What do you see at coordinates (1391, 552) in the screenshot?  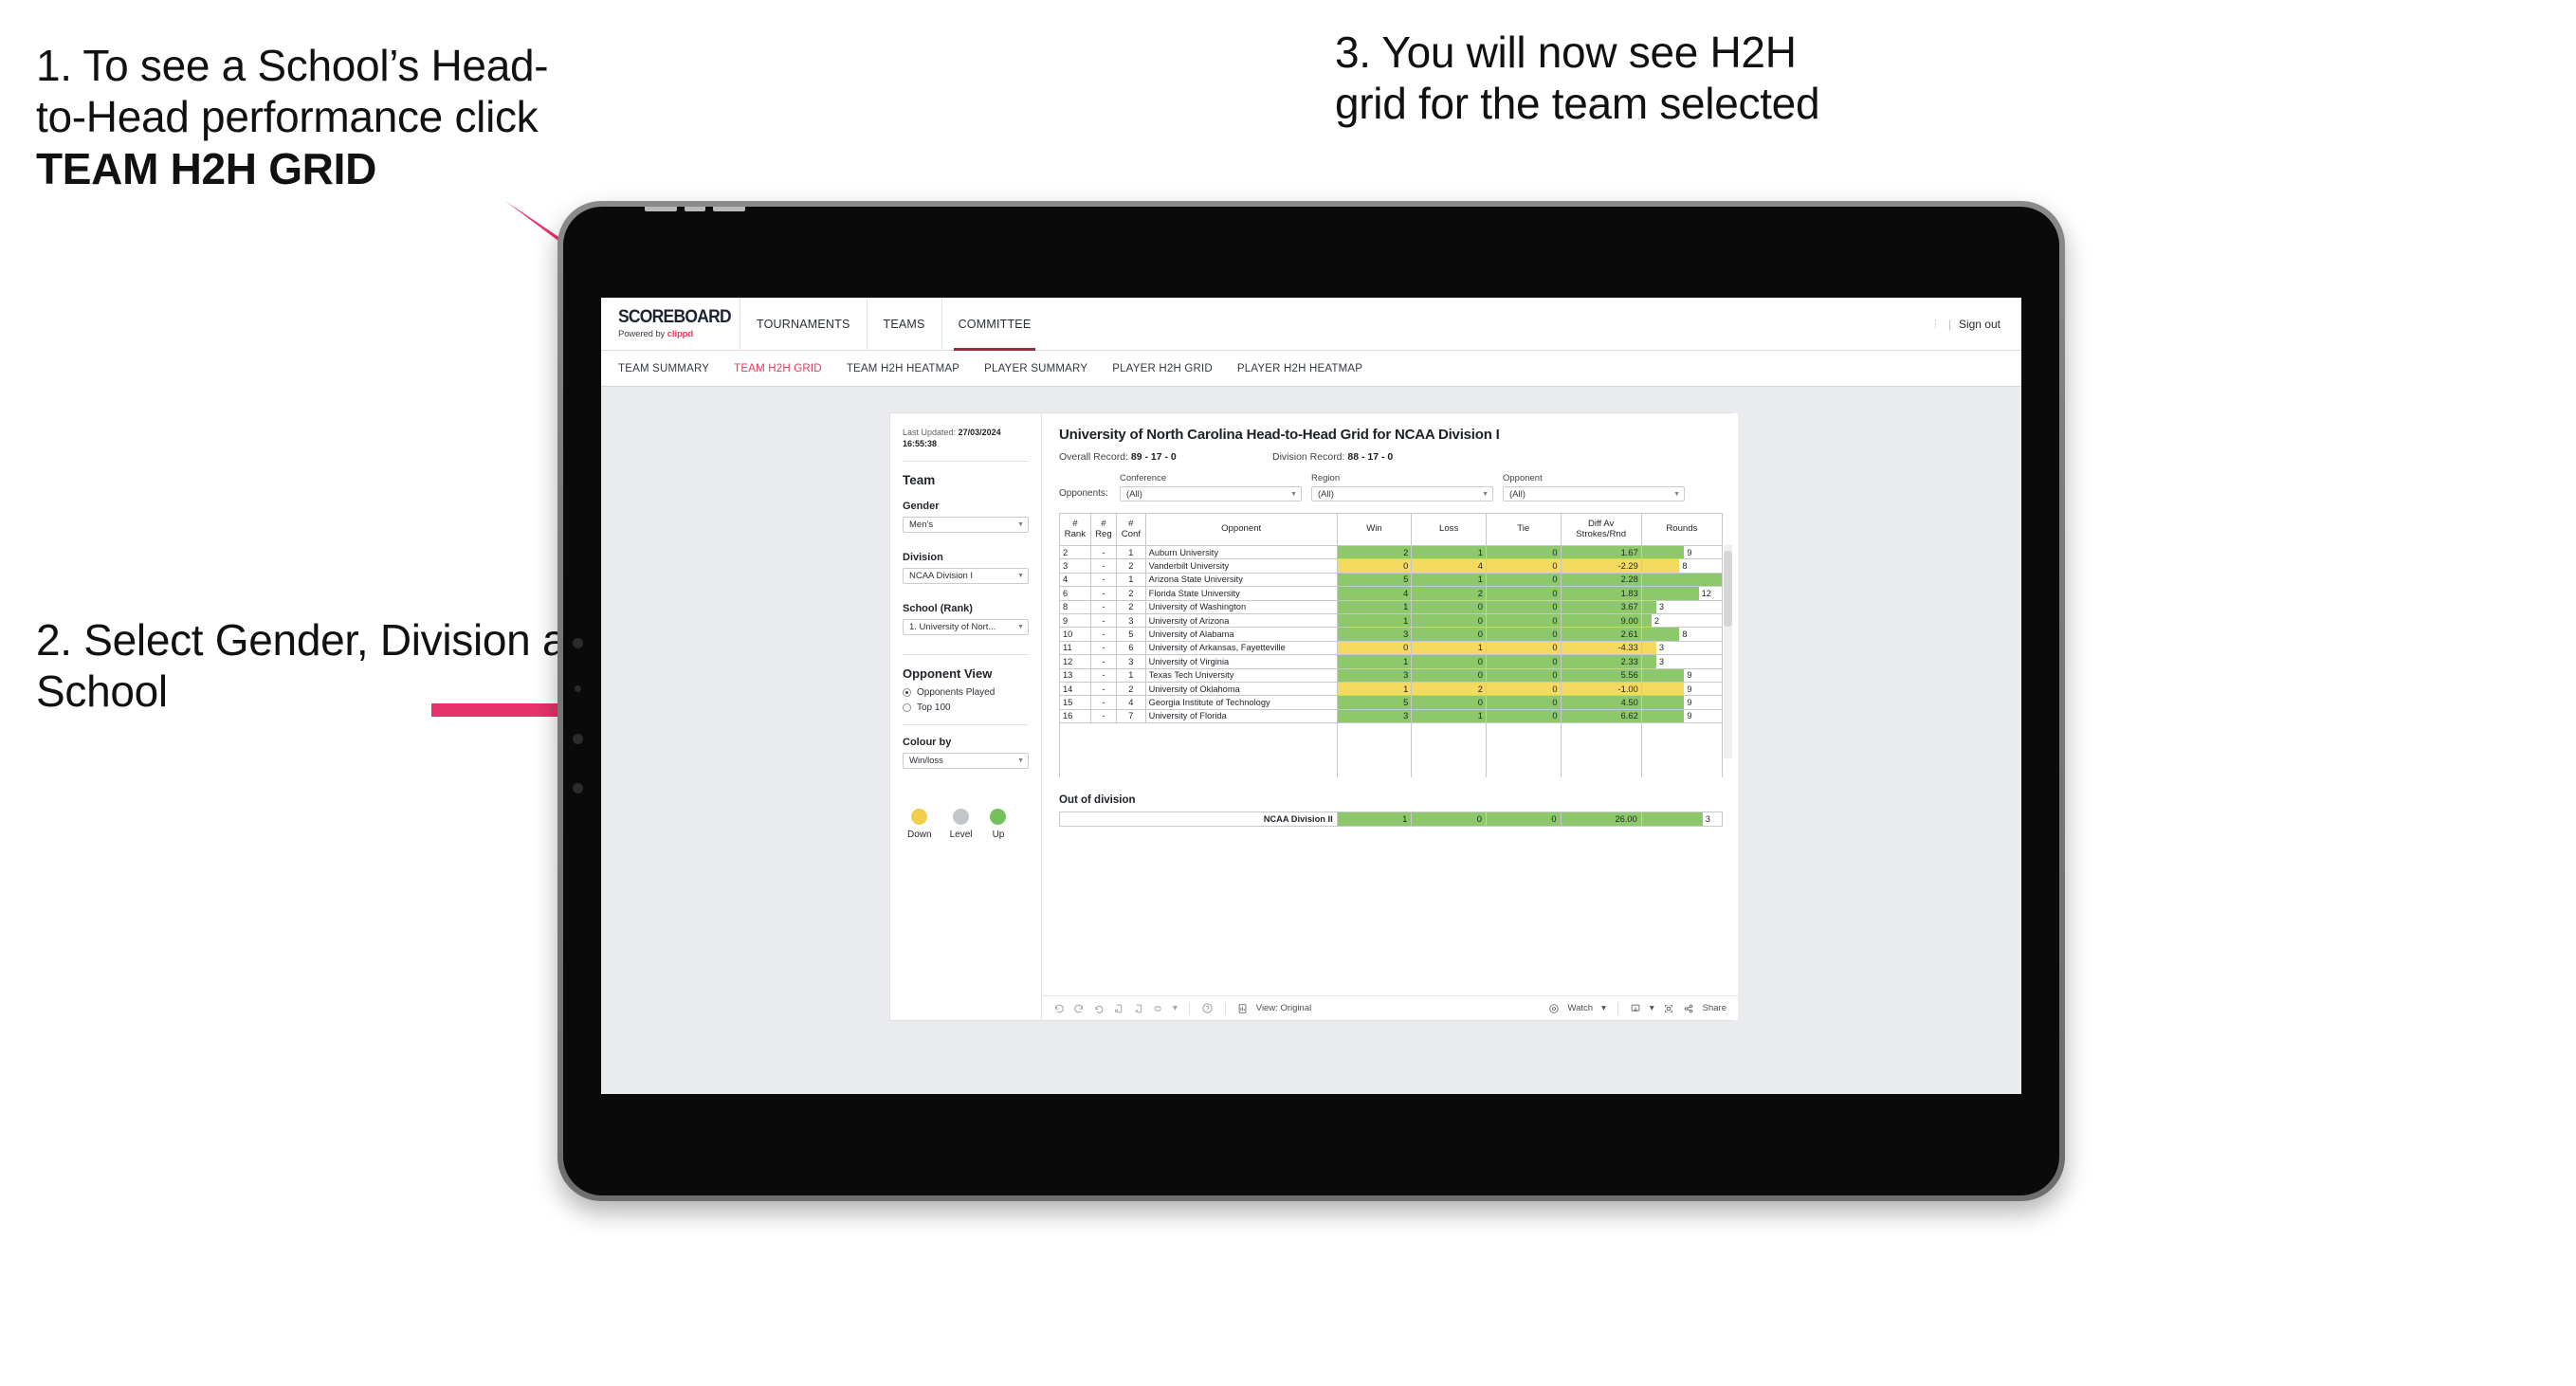 I see `table-row: 2-1 Auburn University 2 1 0 1.67 9` at bounding box center [1391, 552].